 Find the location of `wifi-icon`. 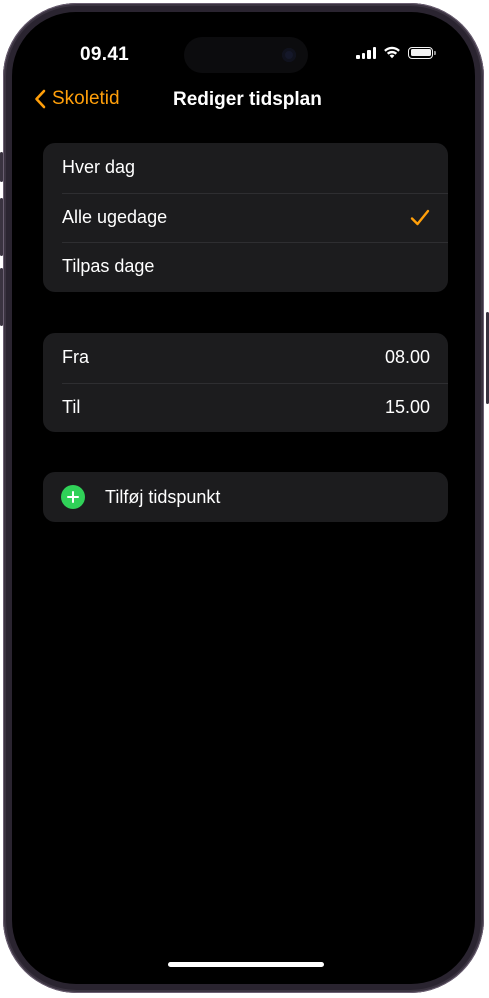

wifi-icon is located at coordinates (392, 52).